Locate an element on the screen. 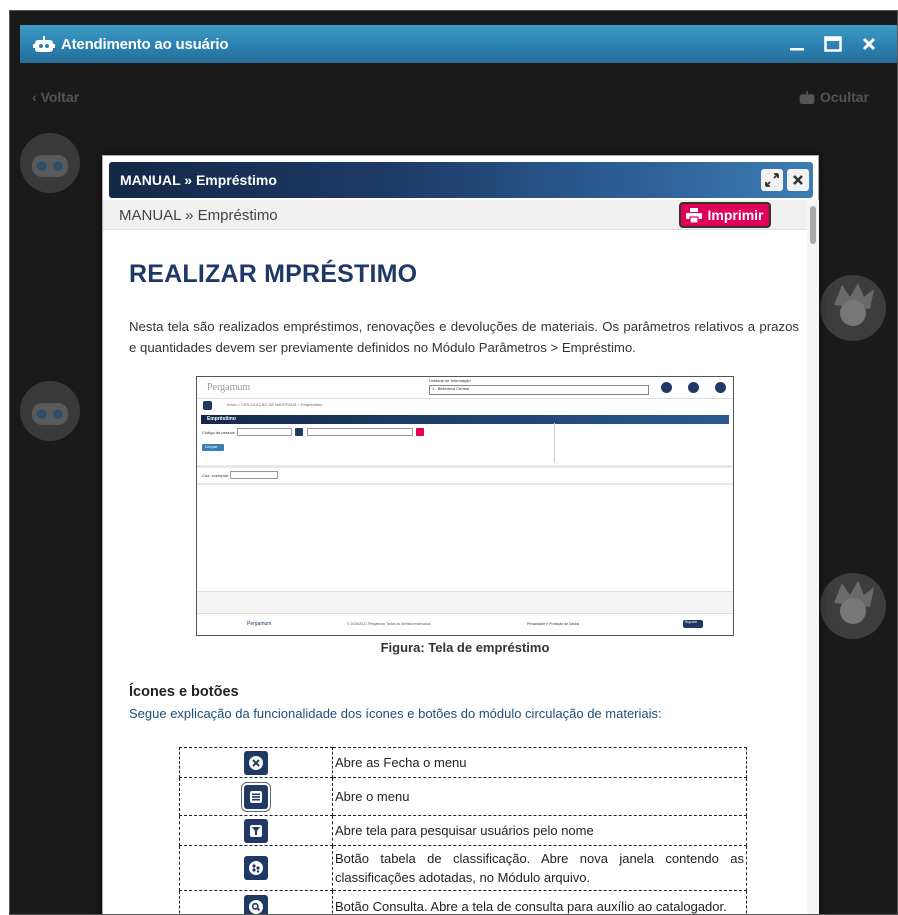 The height and width of the screenshot is (915, 898). figure-exemplar-label: Cód. exemplar: is located at coordinates (216, 475).